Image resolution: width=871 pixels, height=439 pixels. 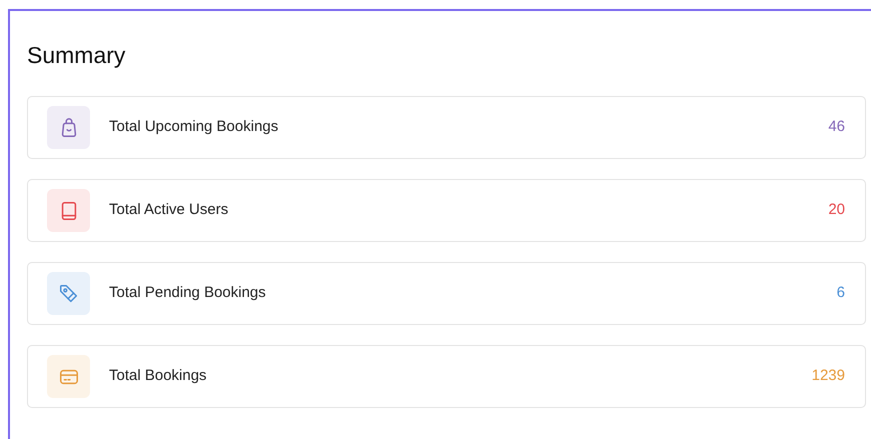 What do you see at coordinates (158, 376) in the screenshot?
I see `stat-label: Total Bookings` at bounding box center [158, 376].